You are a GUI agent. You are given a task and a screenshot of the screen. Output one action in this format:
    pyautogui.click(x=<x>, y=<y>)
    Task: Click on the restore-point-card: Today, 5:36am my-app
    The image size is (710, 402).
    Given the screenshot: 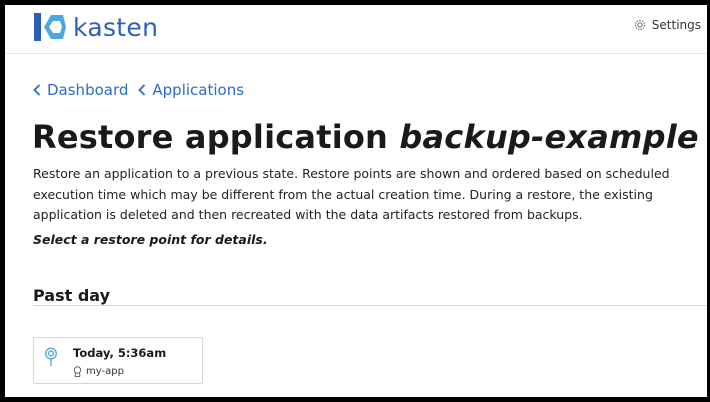 What is the action you would take?
    pyautogui.click(x=118, y=360)
    